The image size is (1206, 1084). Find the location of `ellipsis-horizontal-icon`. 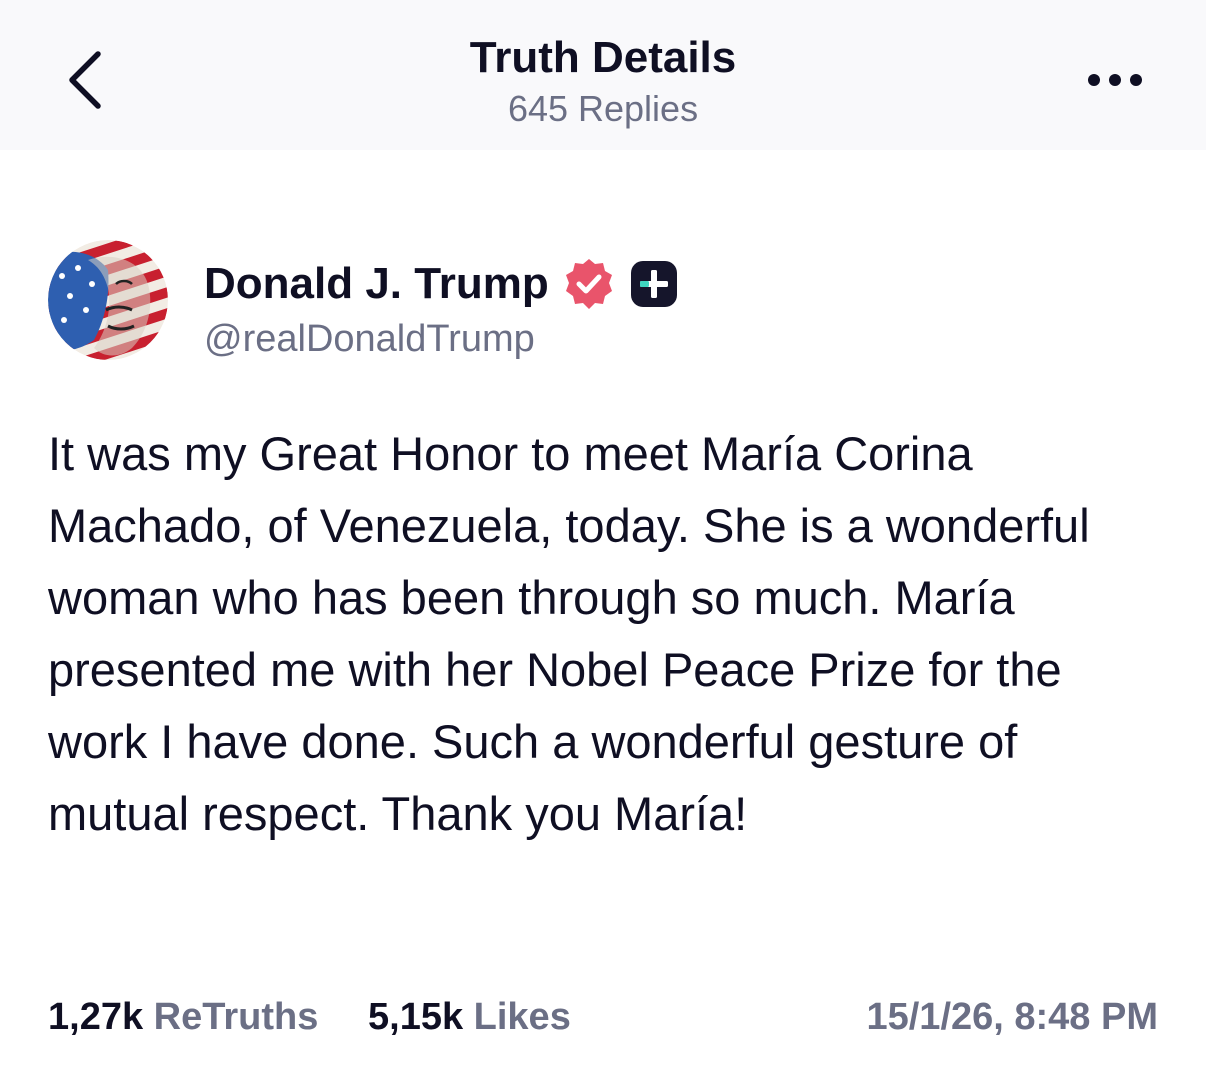

ellipsis-horizontal-icon is located at coordinates (1115, 80).